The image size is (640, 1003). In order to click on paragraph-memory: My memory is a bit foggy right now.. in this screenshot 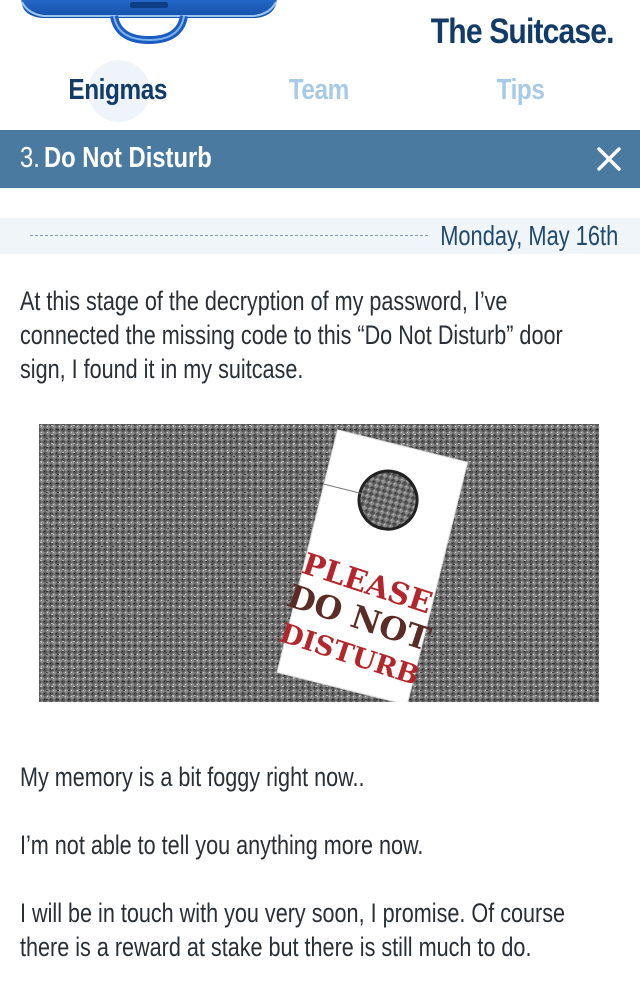, I will do `click(192, 777)`.